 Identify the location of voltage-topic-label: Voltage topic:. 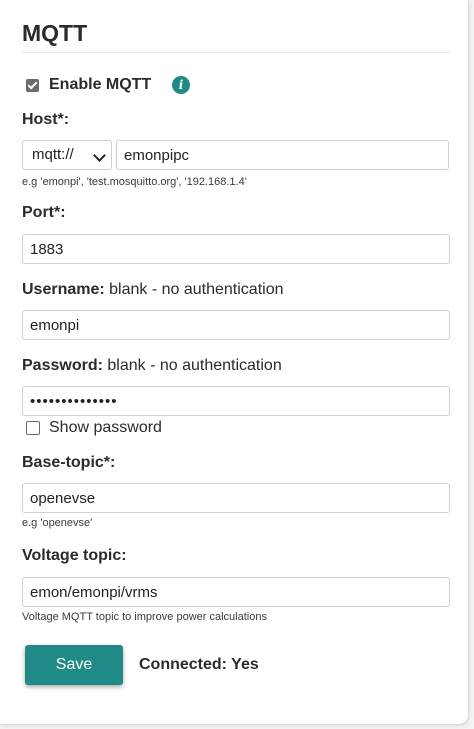
(74, 556).